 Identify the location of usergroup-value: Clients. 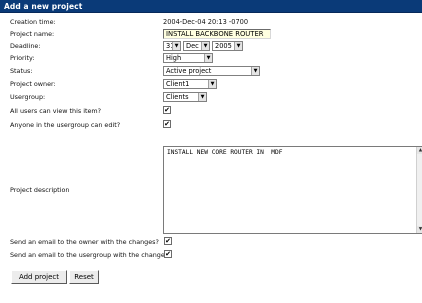
(177, 97).